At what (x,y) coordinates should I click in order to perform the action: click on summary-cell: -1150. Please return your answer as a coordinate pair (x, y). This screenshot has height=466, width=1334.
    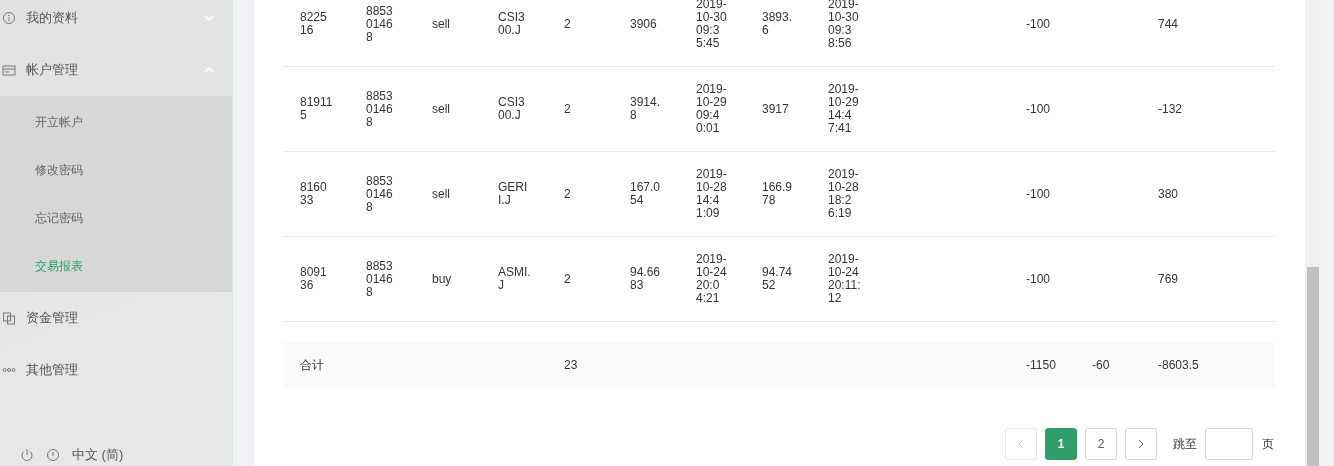
    Looking at the image, I should click on (1041, 365).